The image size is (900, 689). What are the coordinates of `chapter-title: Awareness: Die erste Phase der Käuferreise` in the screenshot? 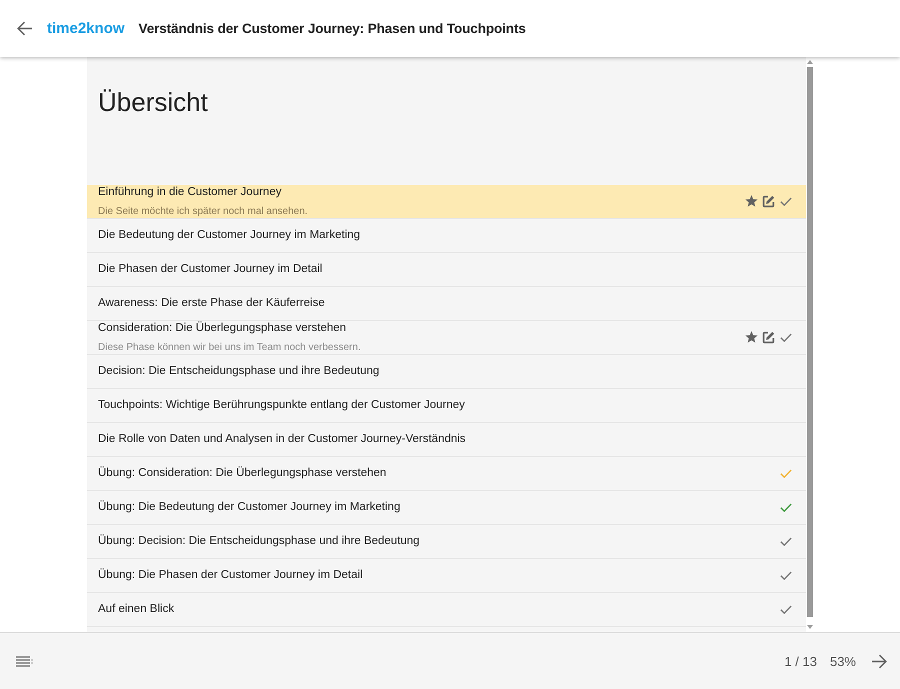 It's located at (211, 303).